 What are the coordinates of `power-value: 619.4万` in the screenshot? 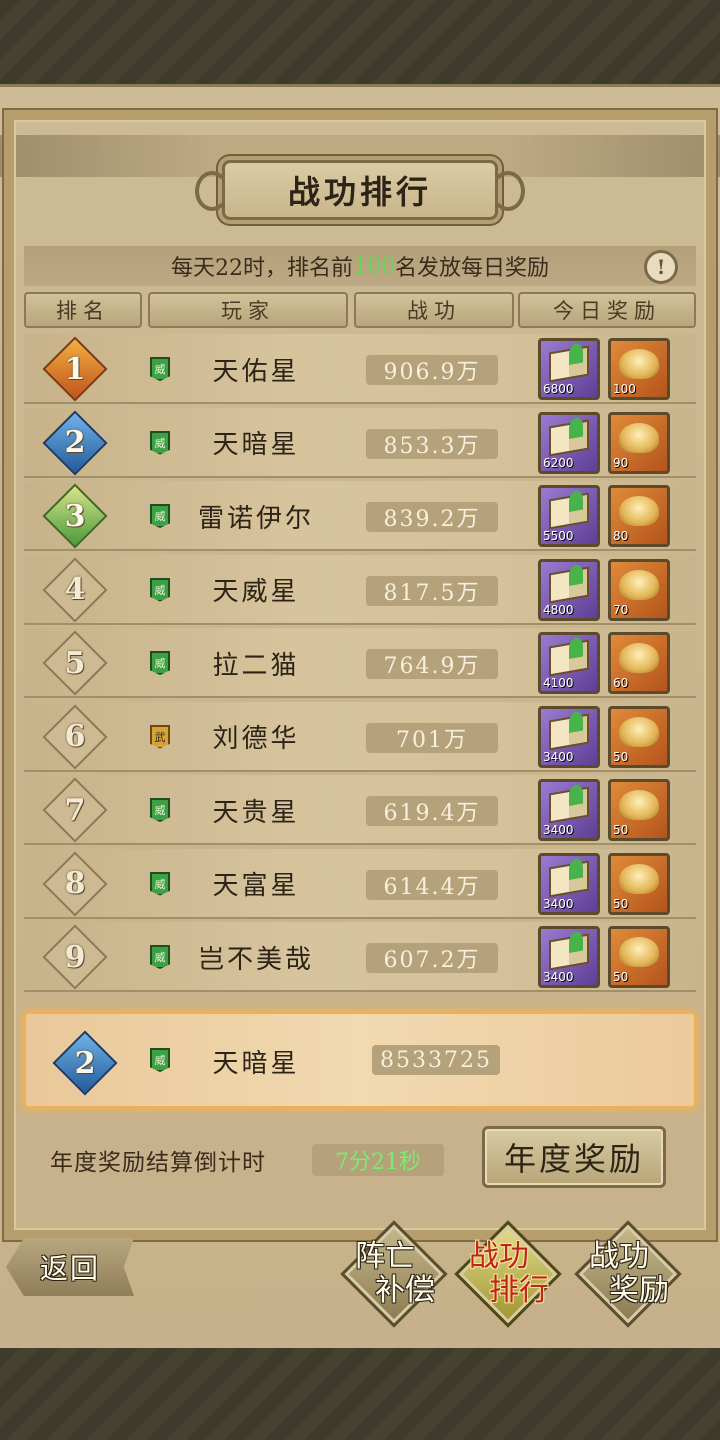 It's located at (432, 811).